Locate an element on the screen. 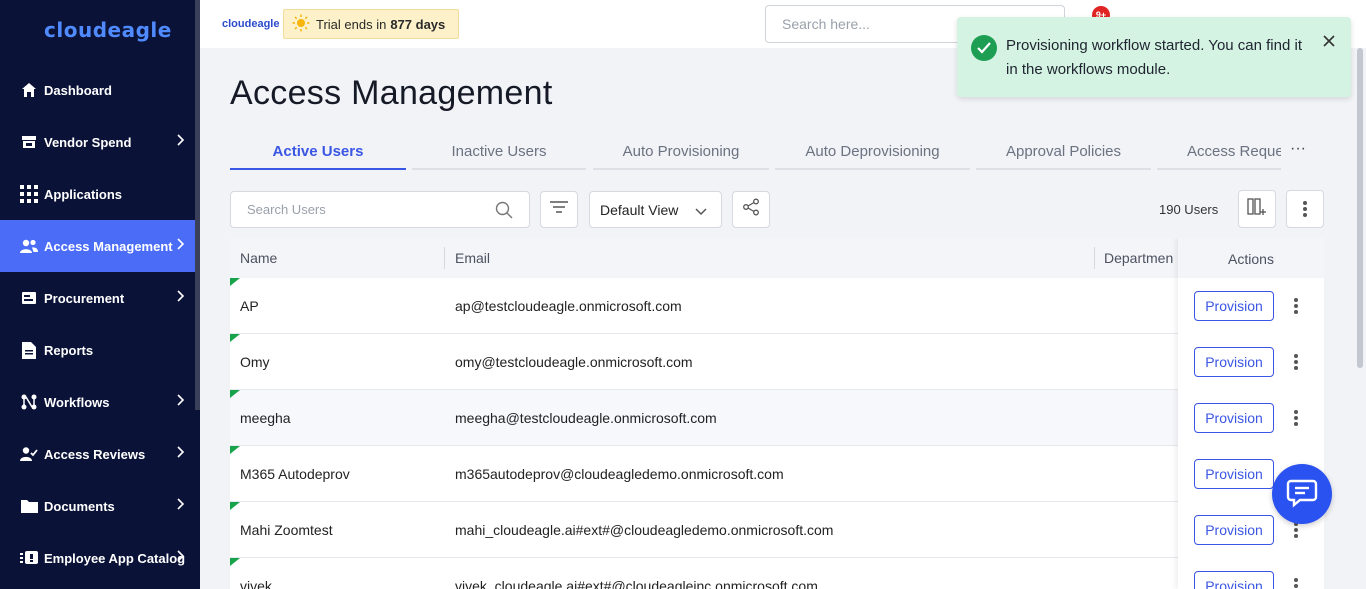 The width and height of the screenshot is (1366, 589). more-options-button is located at coordinates (1305, 209).